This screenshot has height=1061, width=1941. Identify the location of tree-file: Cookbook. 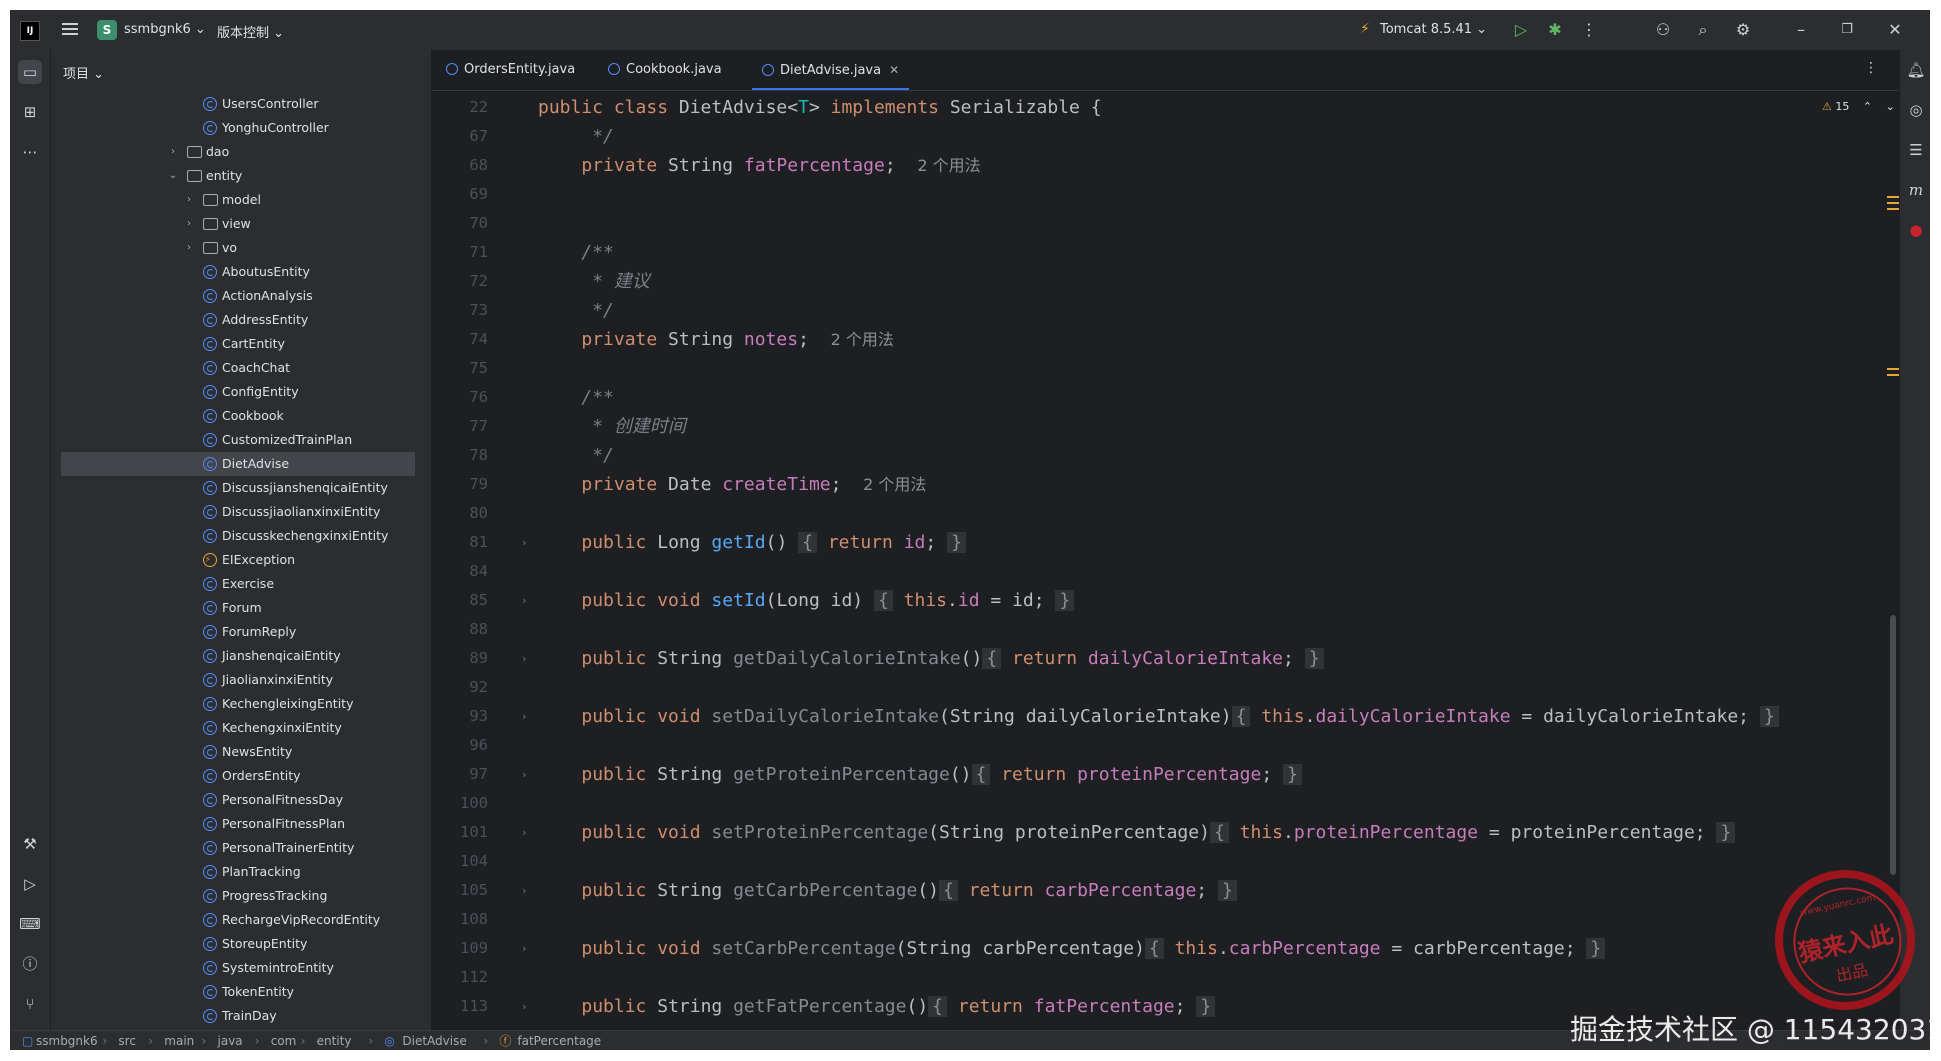
(237, 416).